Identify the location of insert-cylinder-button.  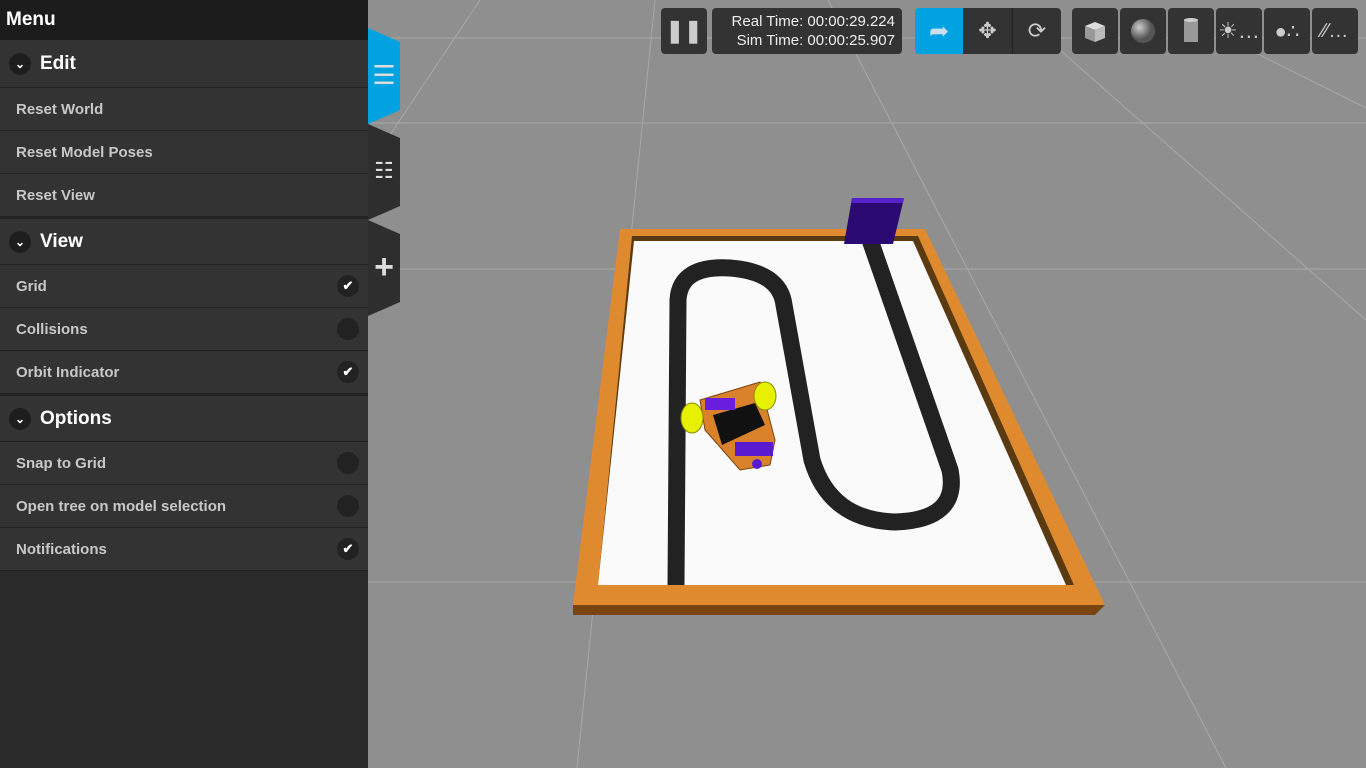
(1191, 31).